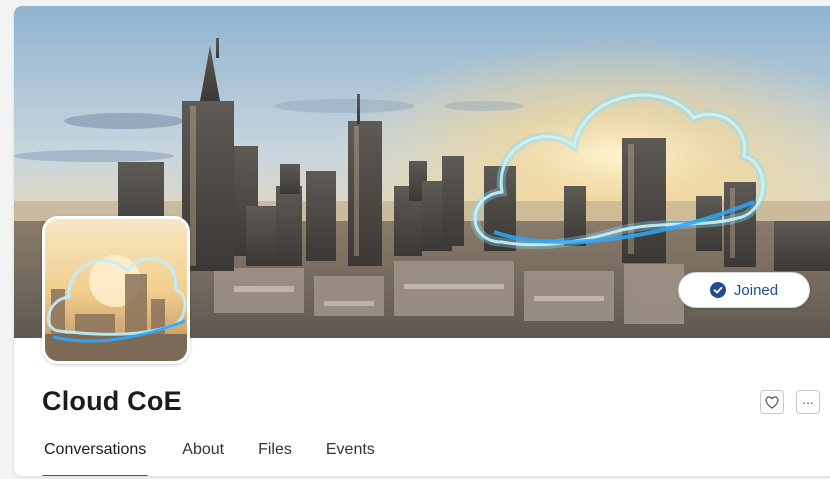  I want to click on heart-icon, so click(772, 402).